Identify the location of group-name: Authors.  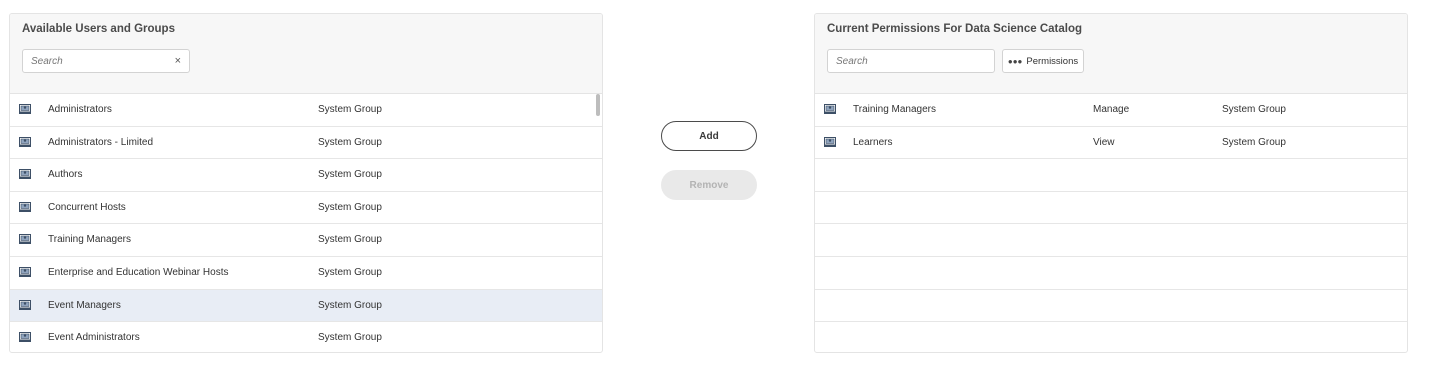
(65, 175).